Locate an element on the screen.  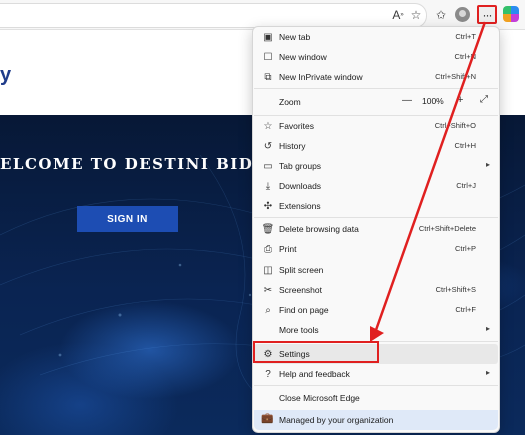
favorites-collection-icon: ✩ is located at coordinates (441, 15).